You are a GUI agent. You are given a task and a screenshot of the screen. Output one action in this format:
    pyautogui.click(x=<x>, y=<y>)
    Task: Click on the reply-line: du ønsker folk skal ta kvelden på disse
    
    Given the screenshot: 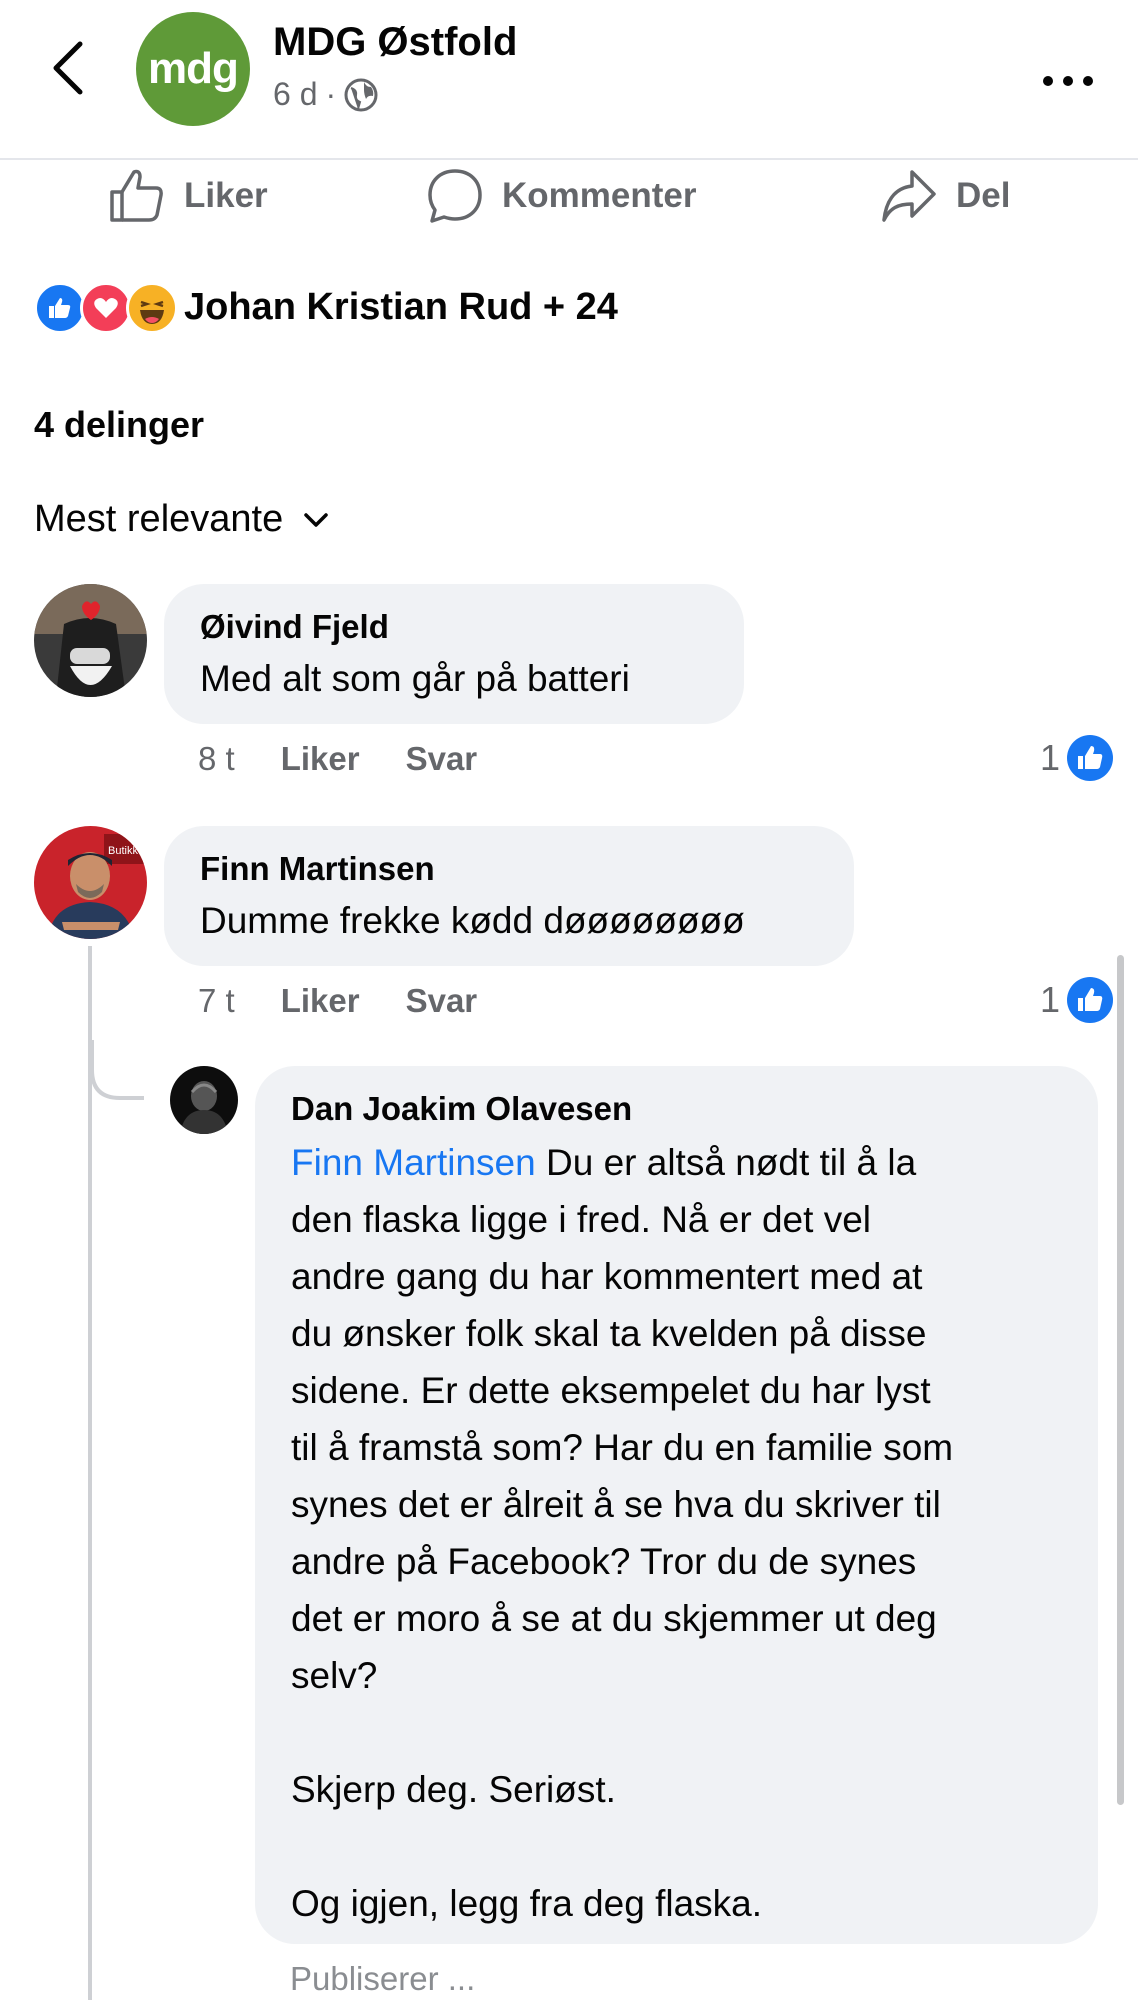 What is the action you would take?
    pyautogui.click(x=609, y=1333)
    